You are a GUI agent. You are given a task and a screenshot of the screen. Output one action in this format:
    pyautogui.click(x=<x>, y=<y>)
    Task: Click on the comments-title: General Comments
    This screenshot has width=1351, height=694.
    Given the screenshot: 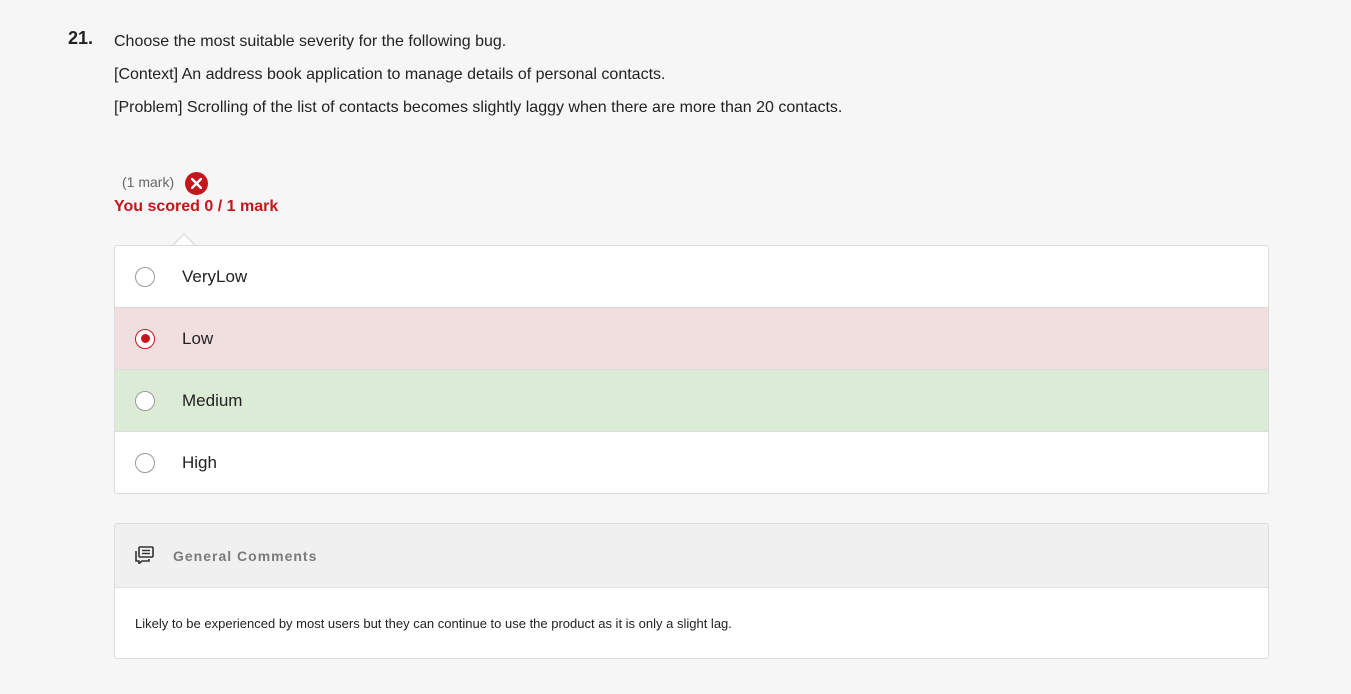 What is the action you would take?
    pyautogui.click(x=245, y=555)
    